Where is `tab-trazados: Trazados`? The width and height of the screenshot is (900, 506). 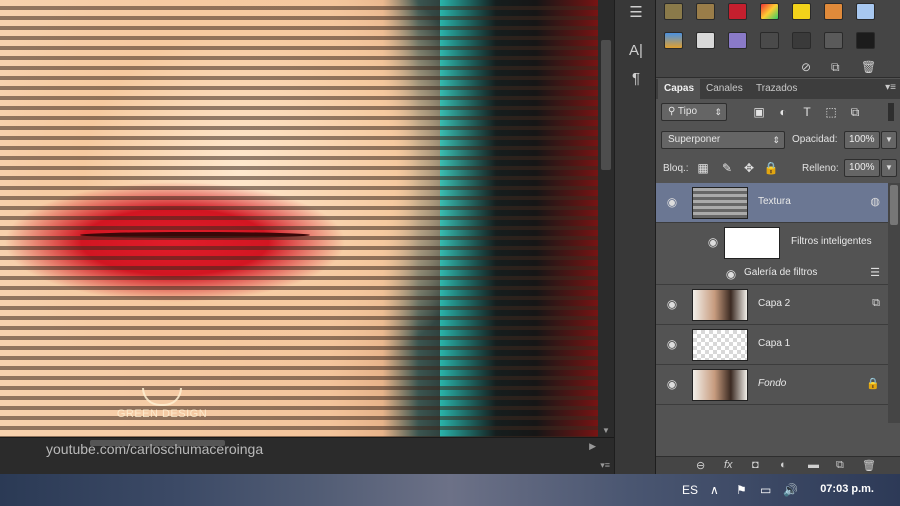
tab-trazados: Trazados is located at coordinates (776, 89).